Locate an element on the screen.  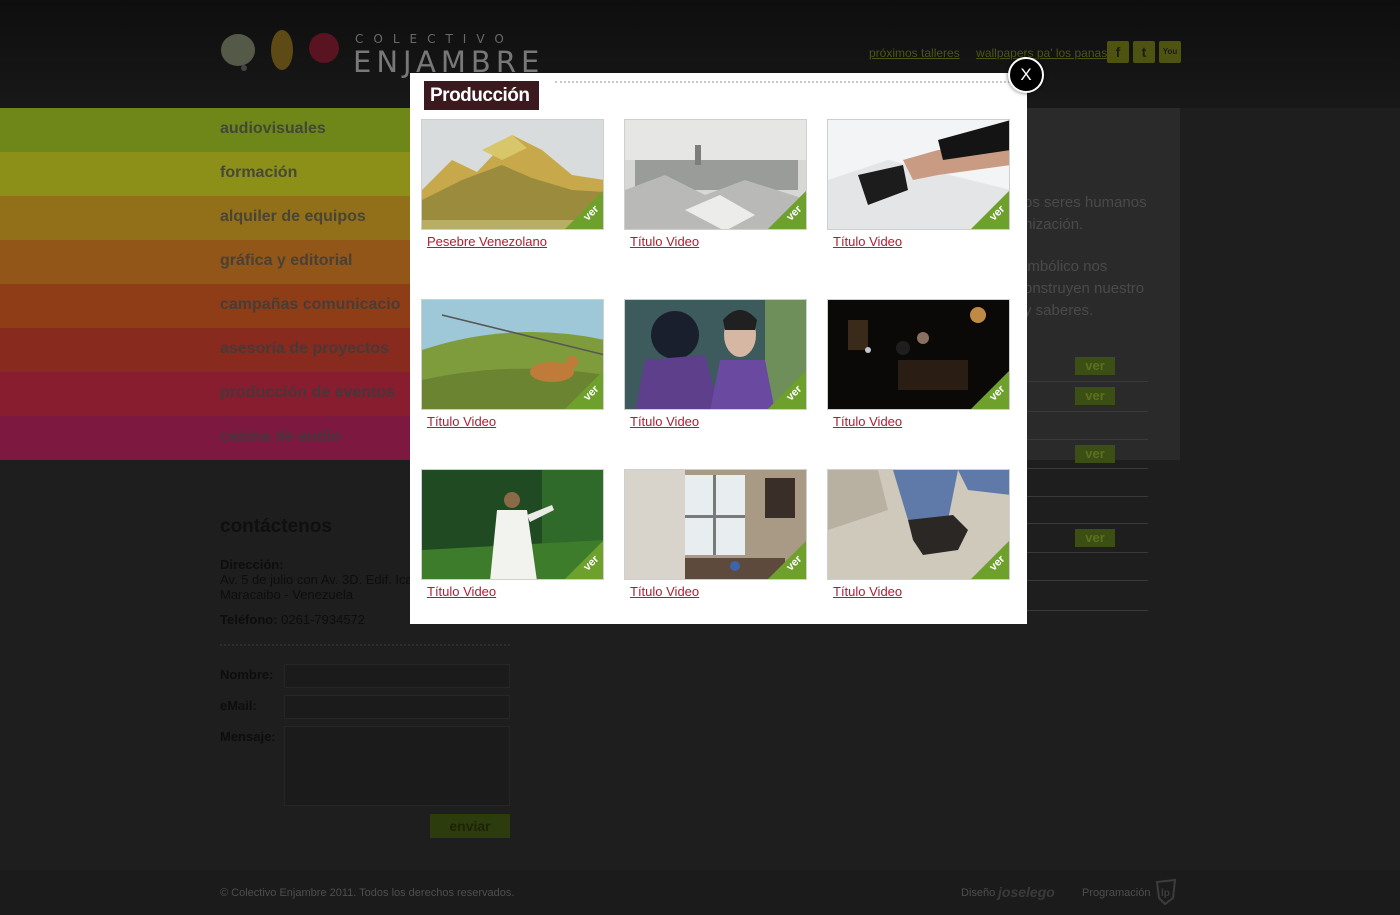
email-label: eMail: is located at coordinates (238, 705).